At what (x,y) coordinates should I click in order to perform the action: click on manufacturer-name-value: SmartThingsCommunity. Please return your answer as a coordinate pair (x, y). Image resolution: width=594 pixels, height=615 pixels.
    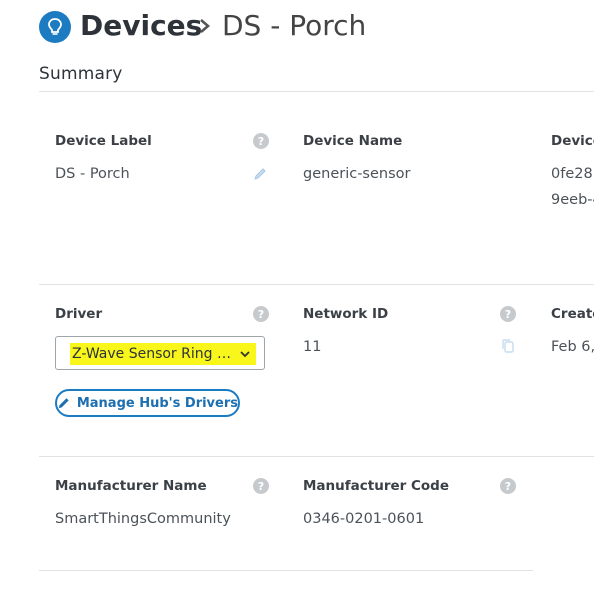
    Looking at the image, I should click on (143, 519).